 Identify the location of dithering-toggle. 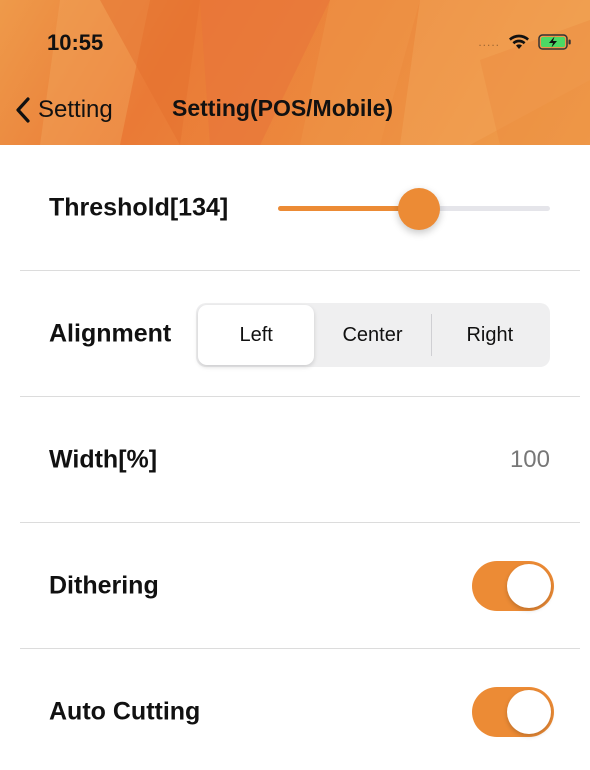
(513, 585).